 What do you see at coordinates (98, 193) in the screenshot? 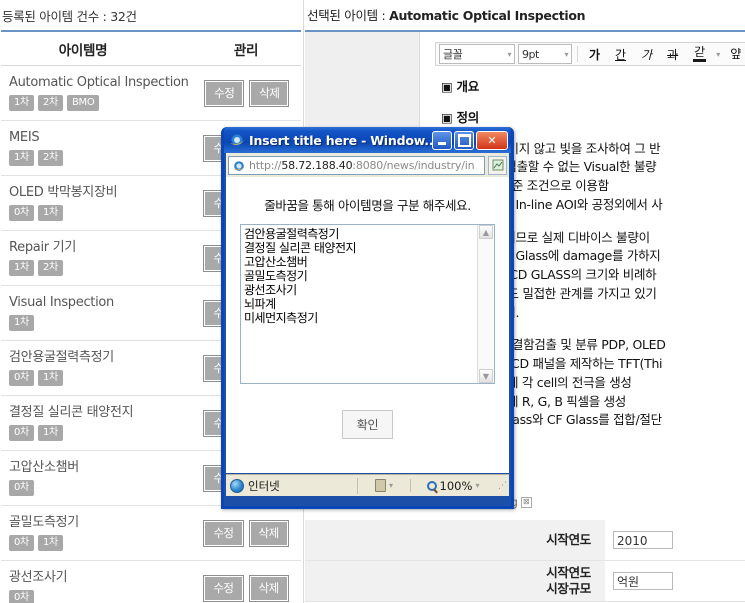
I see `item-name: OLED 박막봉지장비` at bounding box center [98, 193].